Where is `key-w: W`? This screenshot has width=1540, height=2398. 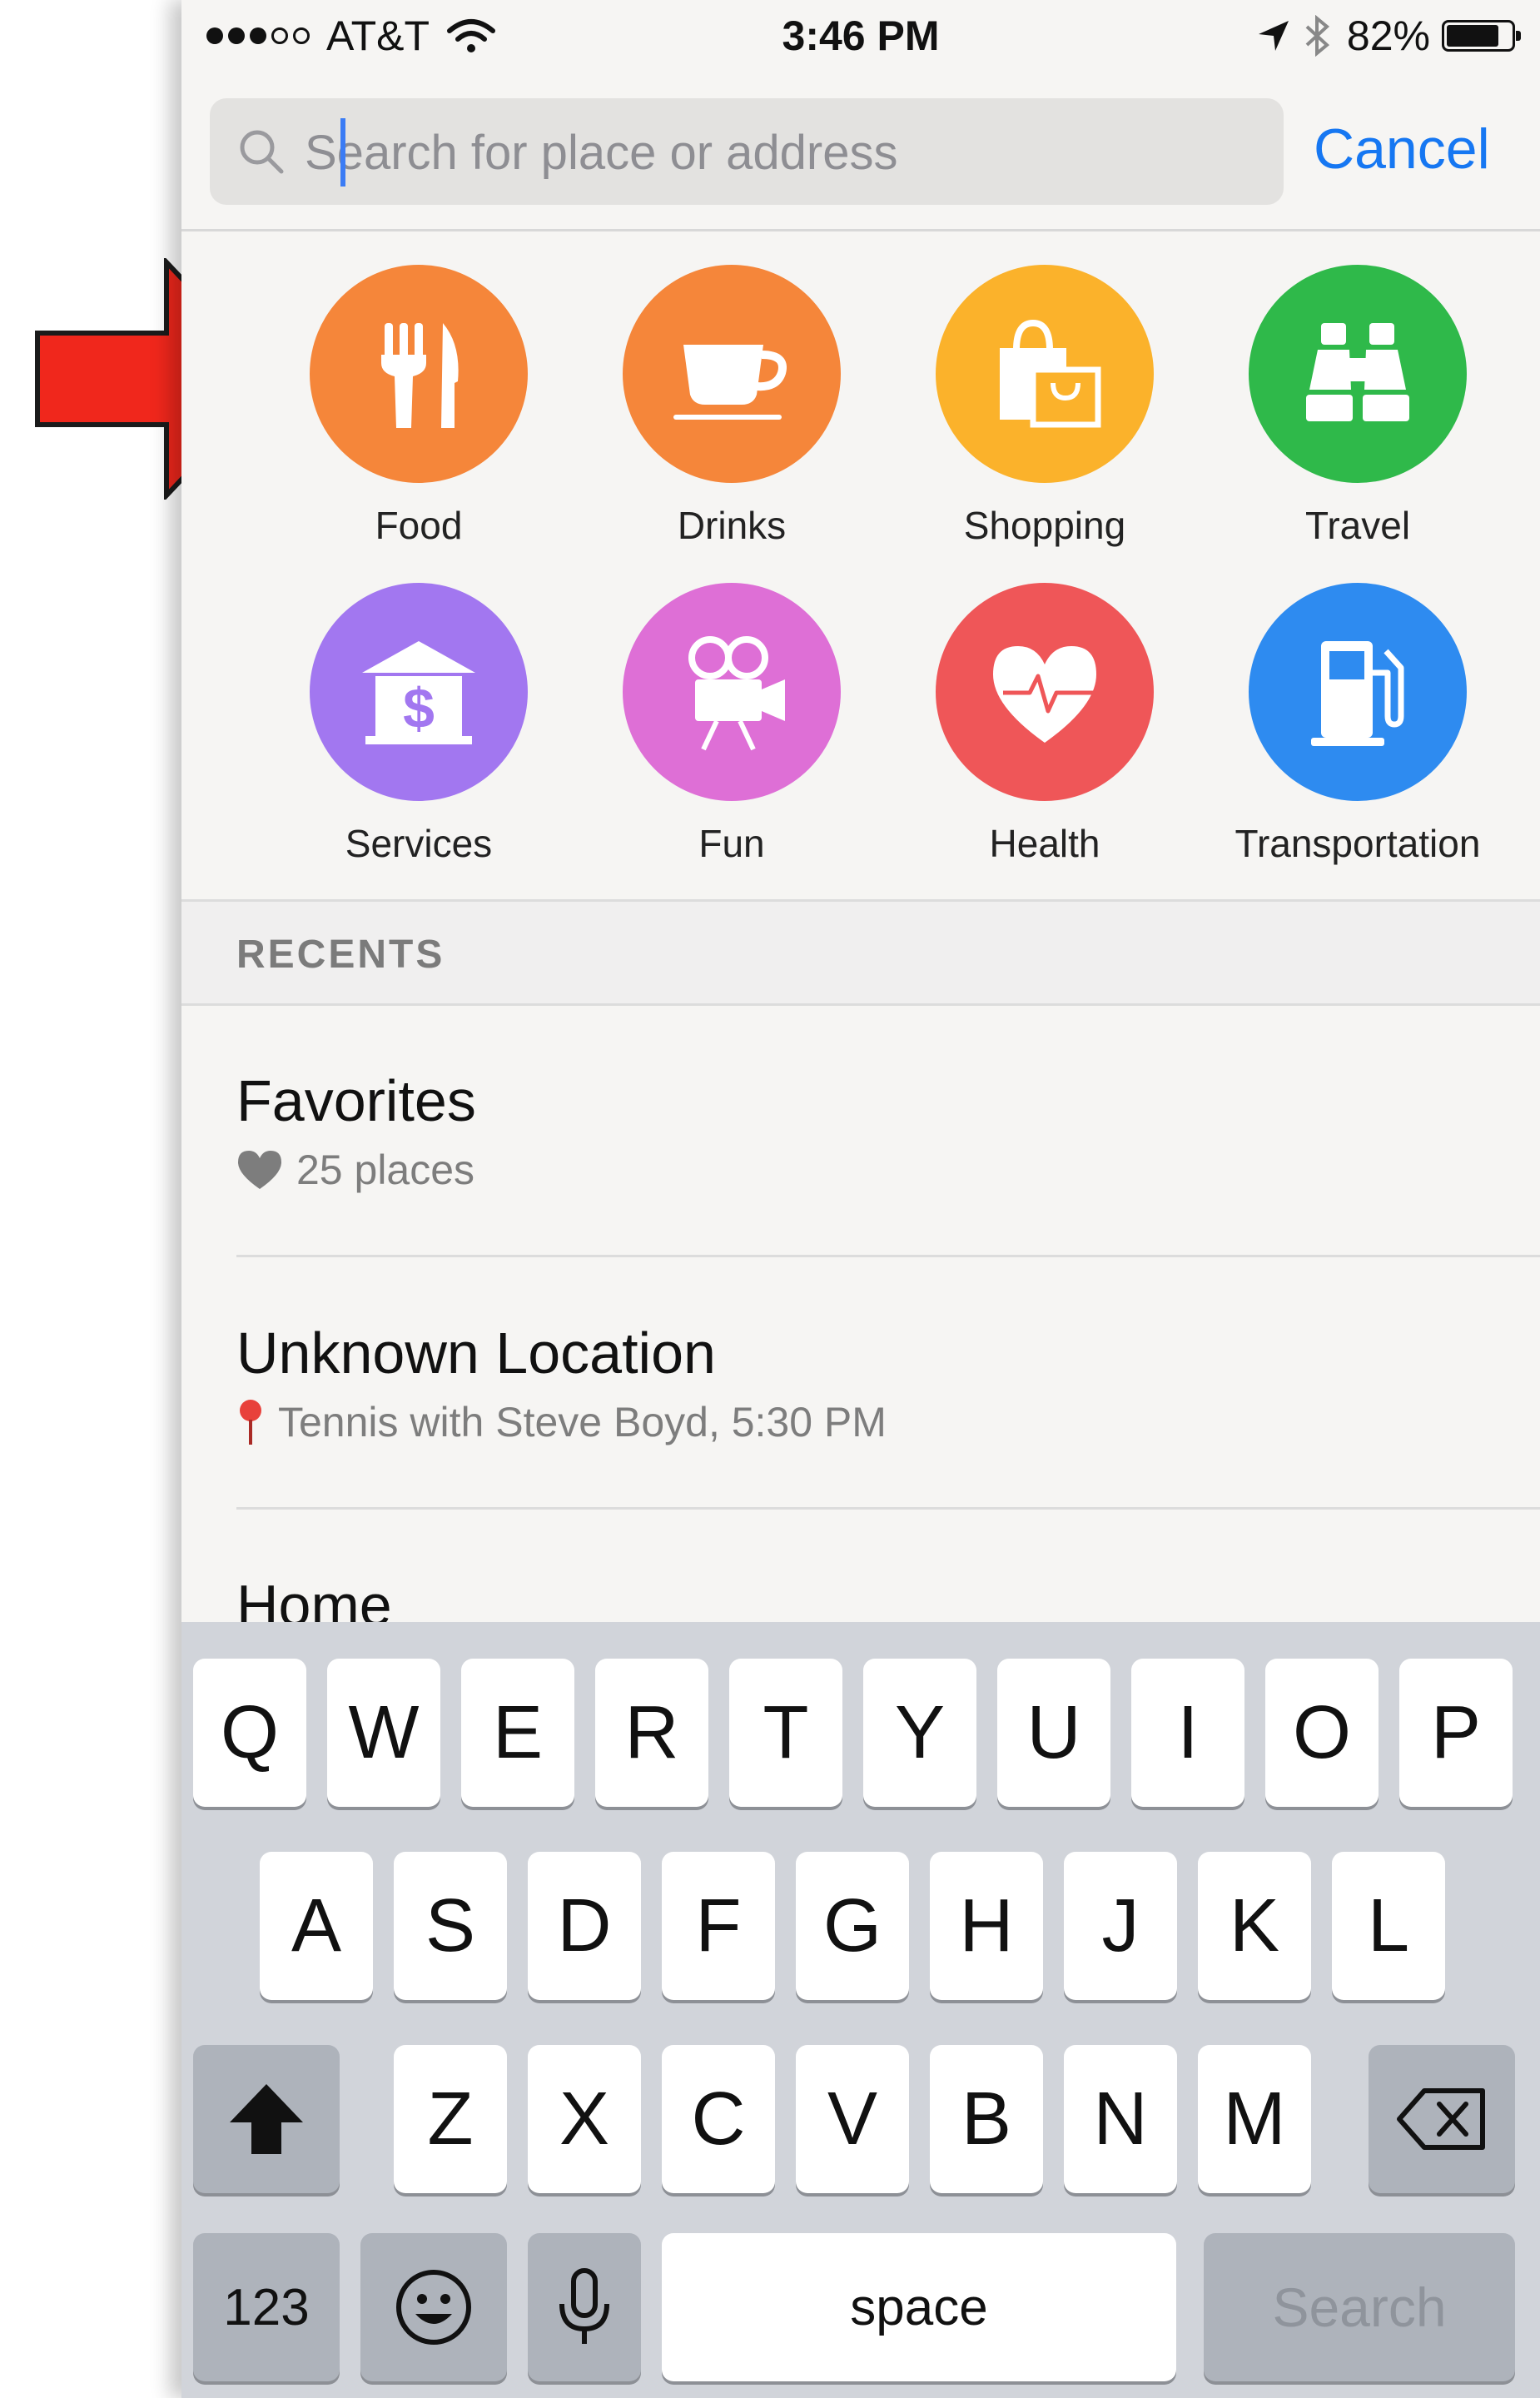
key-w: W is located at coordinates (383, 1733).